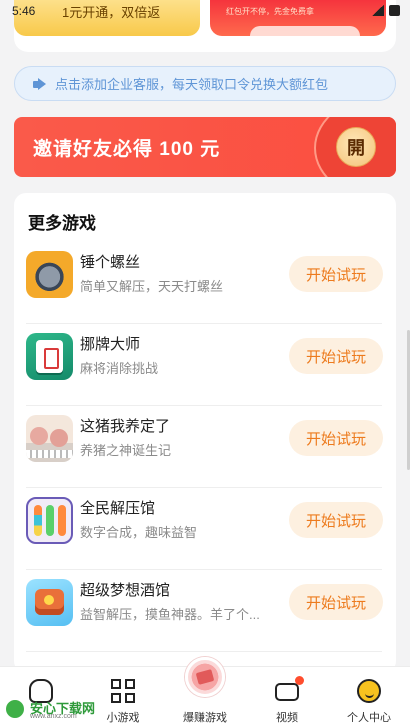 Image resolution: width=410 pixels, height=728 pixels. Describe the element at coordinates (204, 651) in the screenshot. I see `divider` at that location.